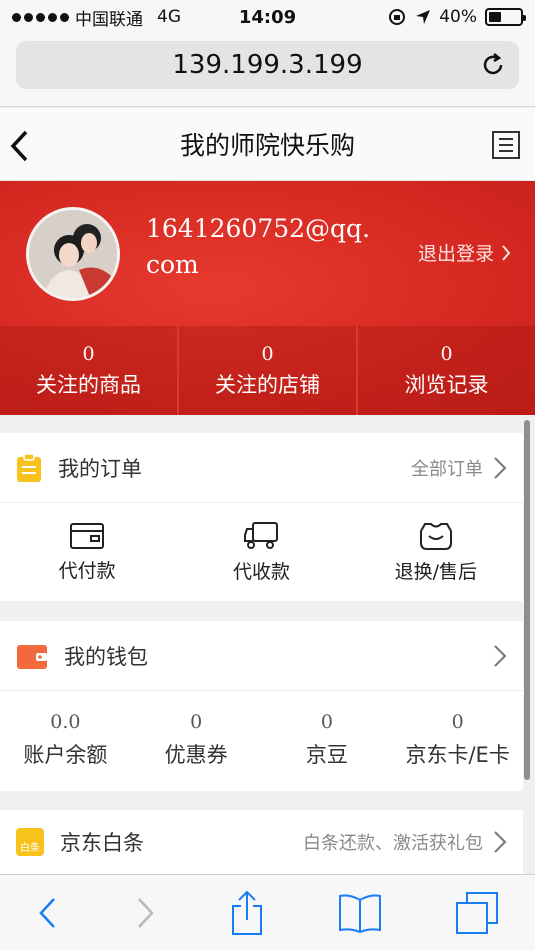 The image size is (535, 950). I want to click on wallet-link, so click(500, 656).